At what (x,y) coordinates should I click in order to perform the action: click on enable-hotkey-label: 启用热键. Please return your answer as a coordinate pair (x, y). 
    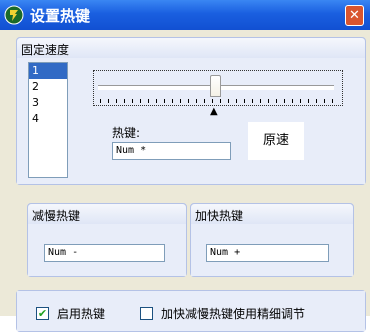
    Looking at the image, I should click on (81, 314).